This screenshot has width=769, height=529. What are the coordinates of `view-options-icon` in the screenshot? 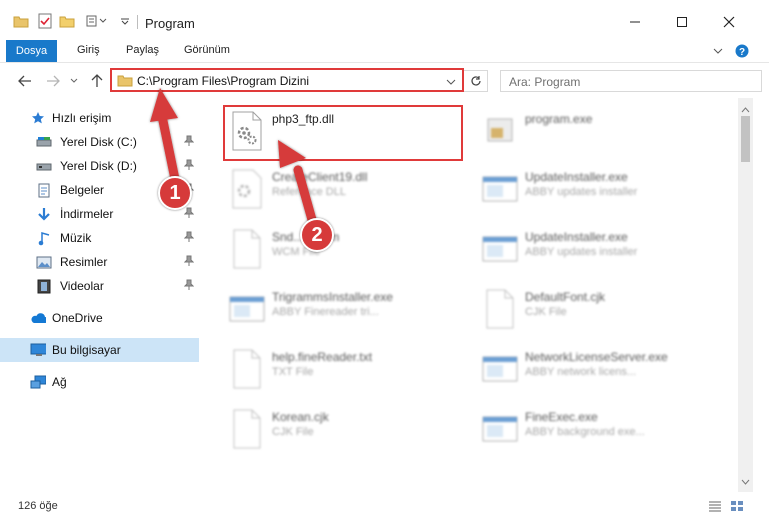 It's located at (97, 21).